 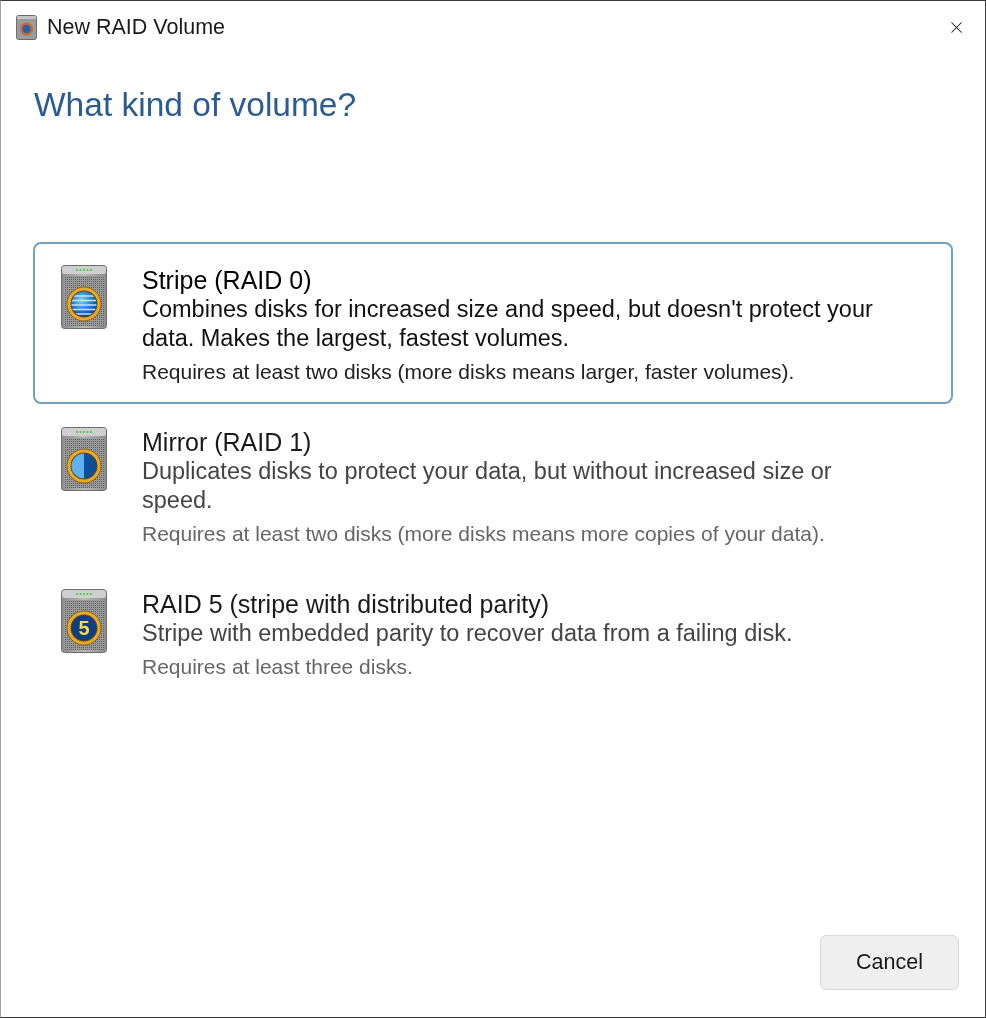 I want to click on volume-option: Mirror (RAID 1) Duplicates disks to protect your data, but without increased size or speed. Requires at least two disks (more disks means more copies of your data)., so click(x=493, y=485).